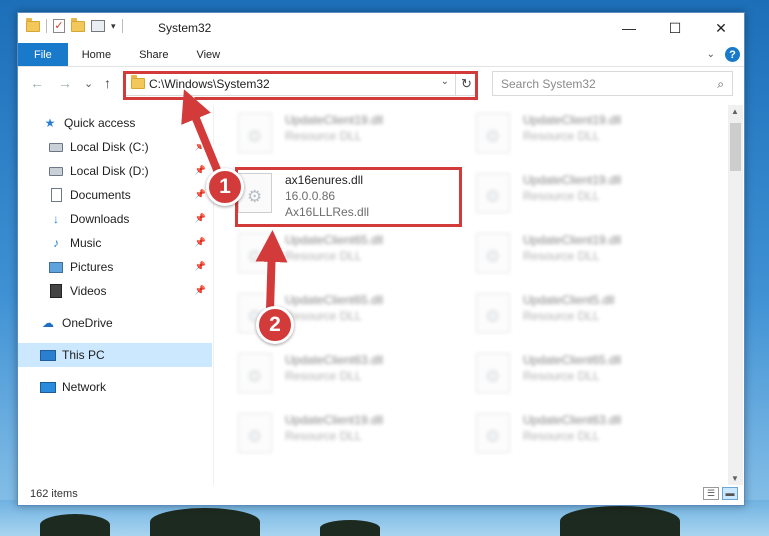 The width and height of the screenshot is (769, 536). What do you see at coordinates (569, 300) in the screenshot?
I see `file-name: UpdateClient5.dll` at bounding box center [569, 300].